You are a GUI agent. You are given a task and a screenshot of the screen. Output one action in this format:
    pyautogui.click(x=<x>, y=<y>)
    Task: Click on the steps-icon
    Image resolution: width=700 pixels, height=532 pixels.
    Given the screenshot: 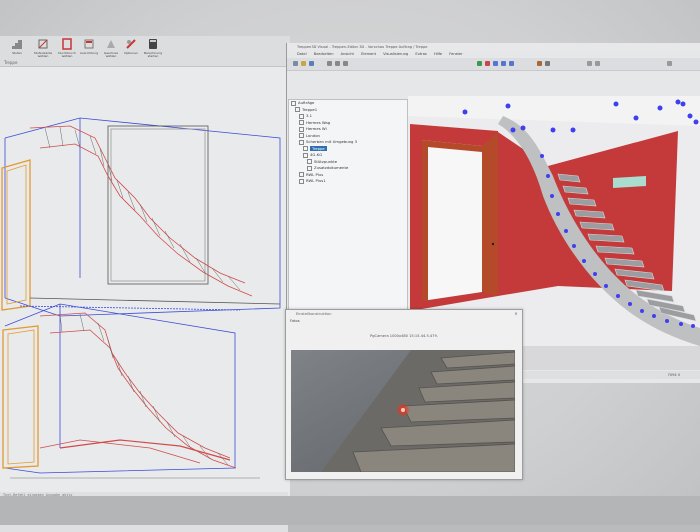 What is the action you would take?
    pyautogui.click(x=17, y=44)
    